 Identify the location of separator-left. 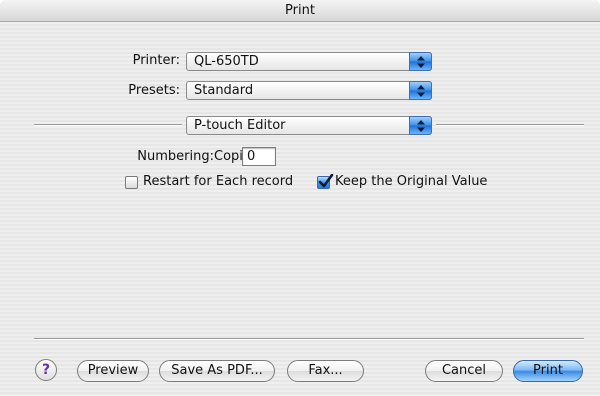
(108, 125).